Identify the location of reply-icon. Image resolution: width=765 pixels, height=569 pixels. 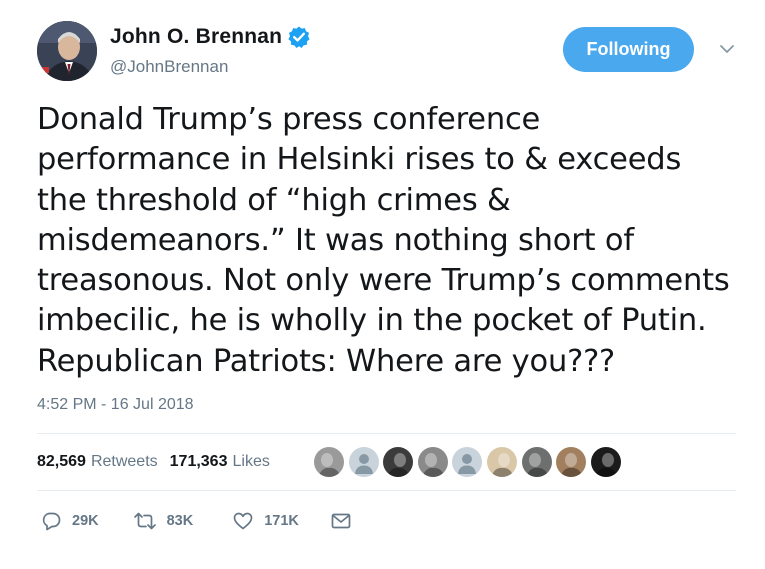
(51, 521).